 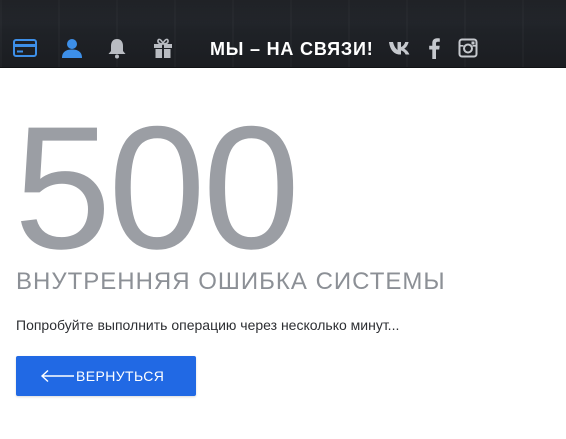 I want to click on bell-icon, so click(x=117, y=48).